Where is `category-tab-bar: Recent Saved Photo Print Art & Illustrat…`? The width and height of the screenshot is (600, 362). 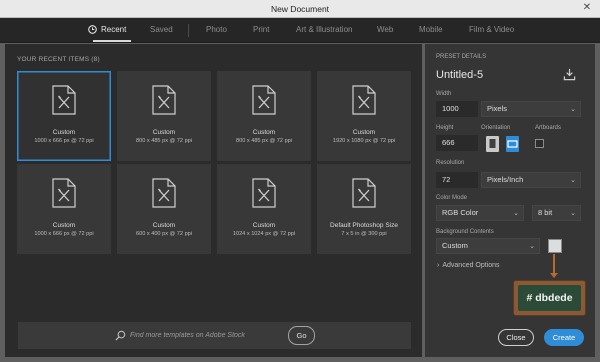
category-tab-bar: Recent Saved Photo Print Art & Illustrat… is located at coordinates (300, 30).